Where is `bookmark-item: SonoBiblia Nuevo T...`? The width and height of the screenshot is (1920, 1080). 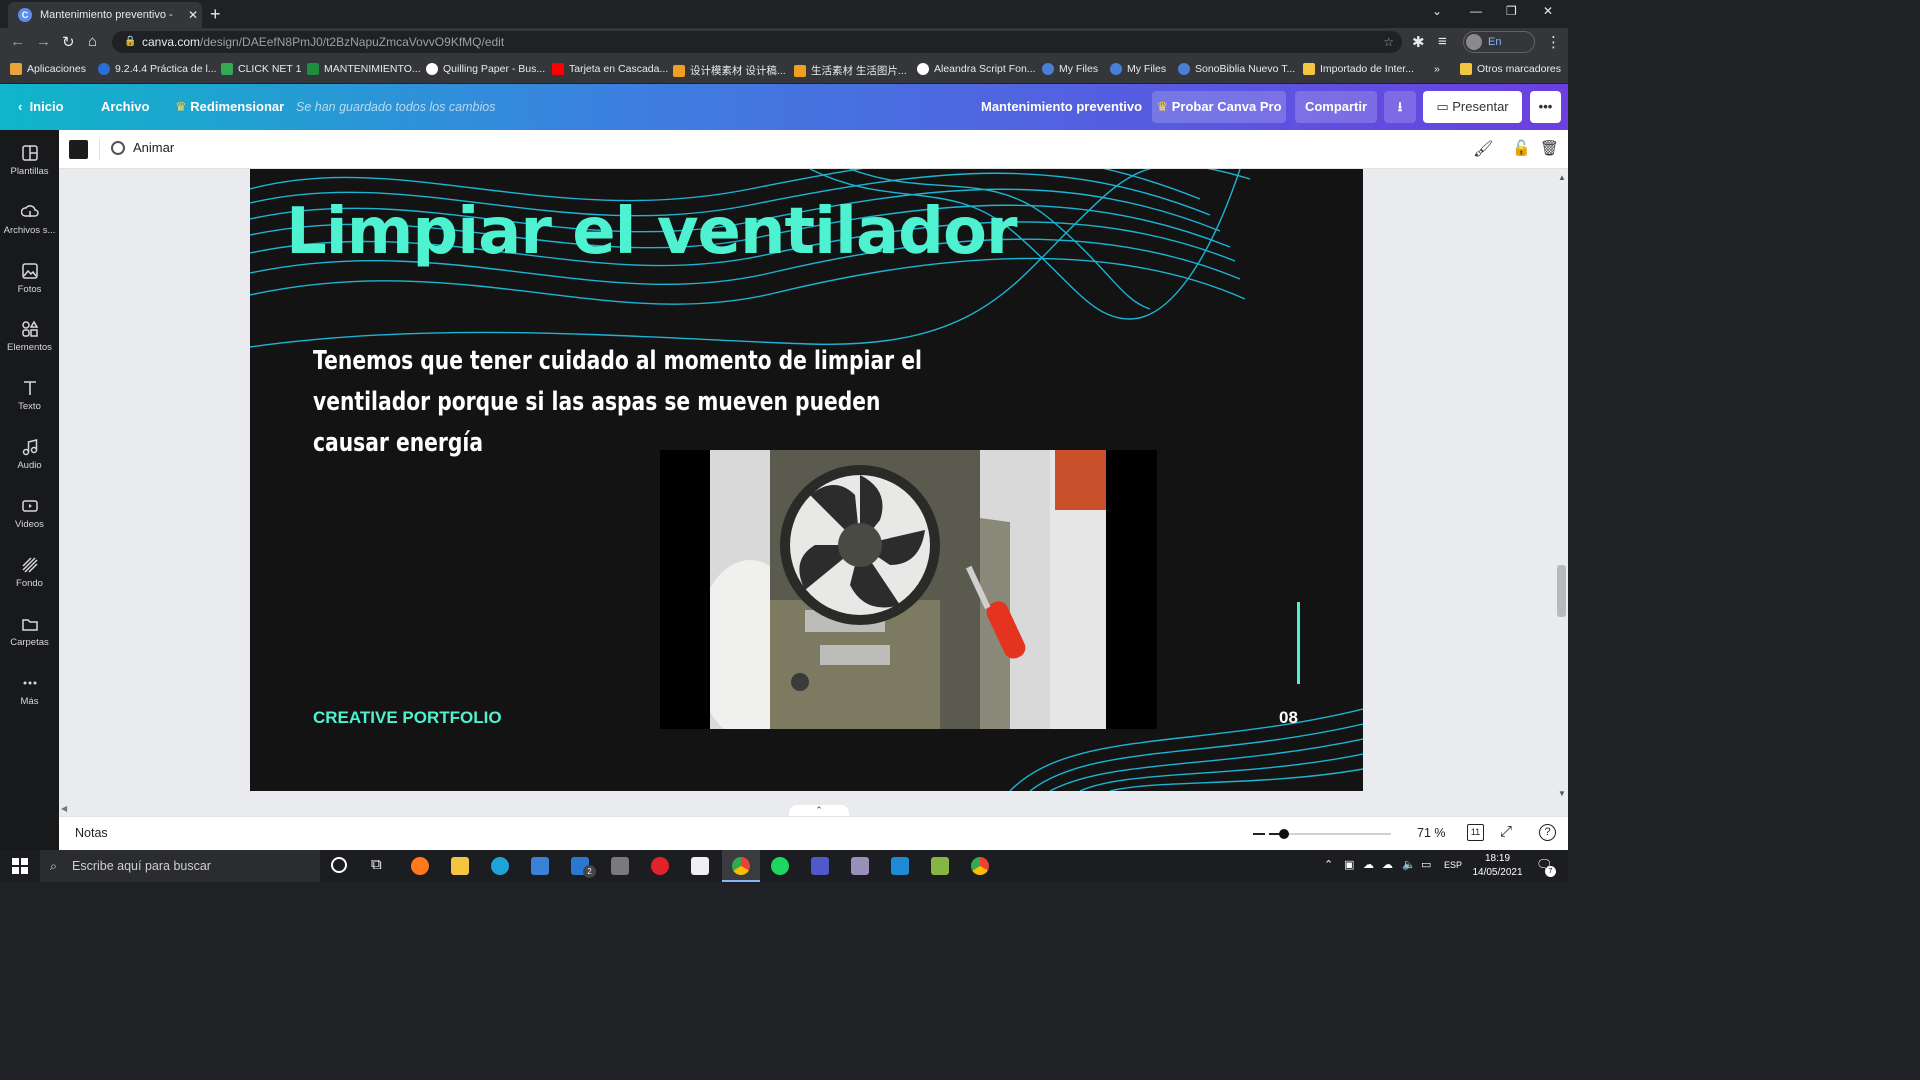 bookmark-item: SonoBiblia Nuevo T... is located at coordinates (1236, 69).